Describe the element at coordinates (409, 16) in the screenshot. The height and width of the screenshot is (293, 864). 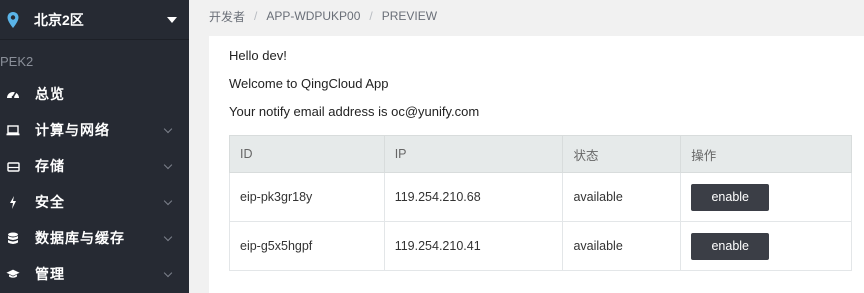
I see `breadcrumb-preview: PREVIEW` at that location.